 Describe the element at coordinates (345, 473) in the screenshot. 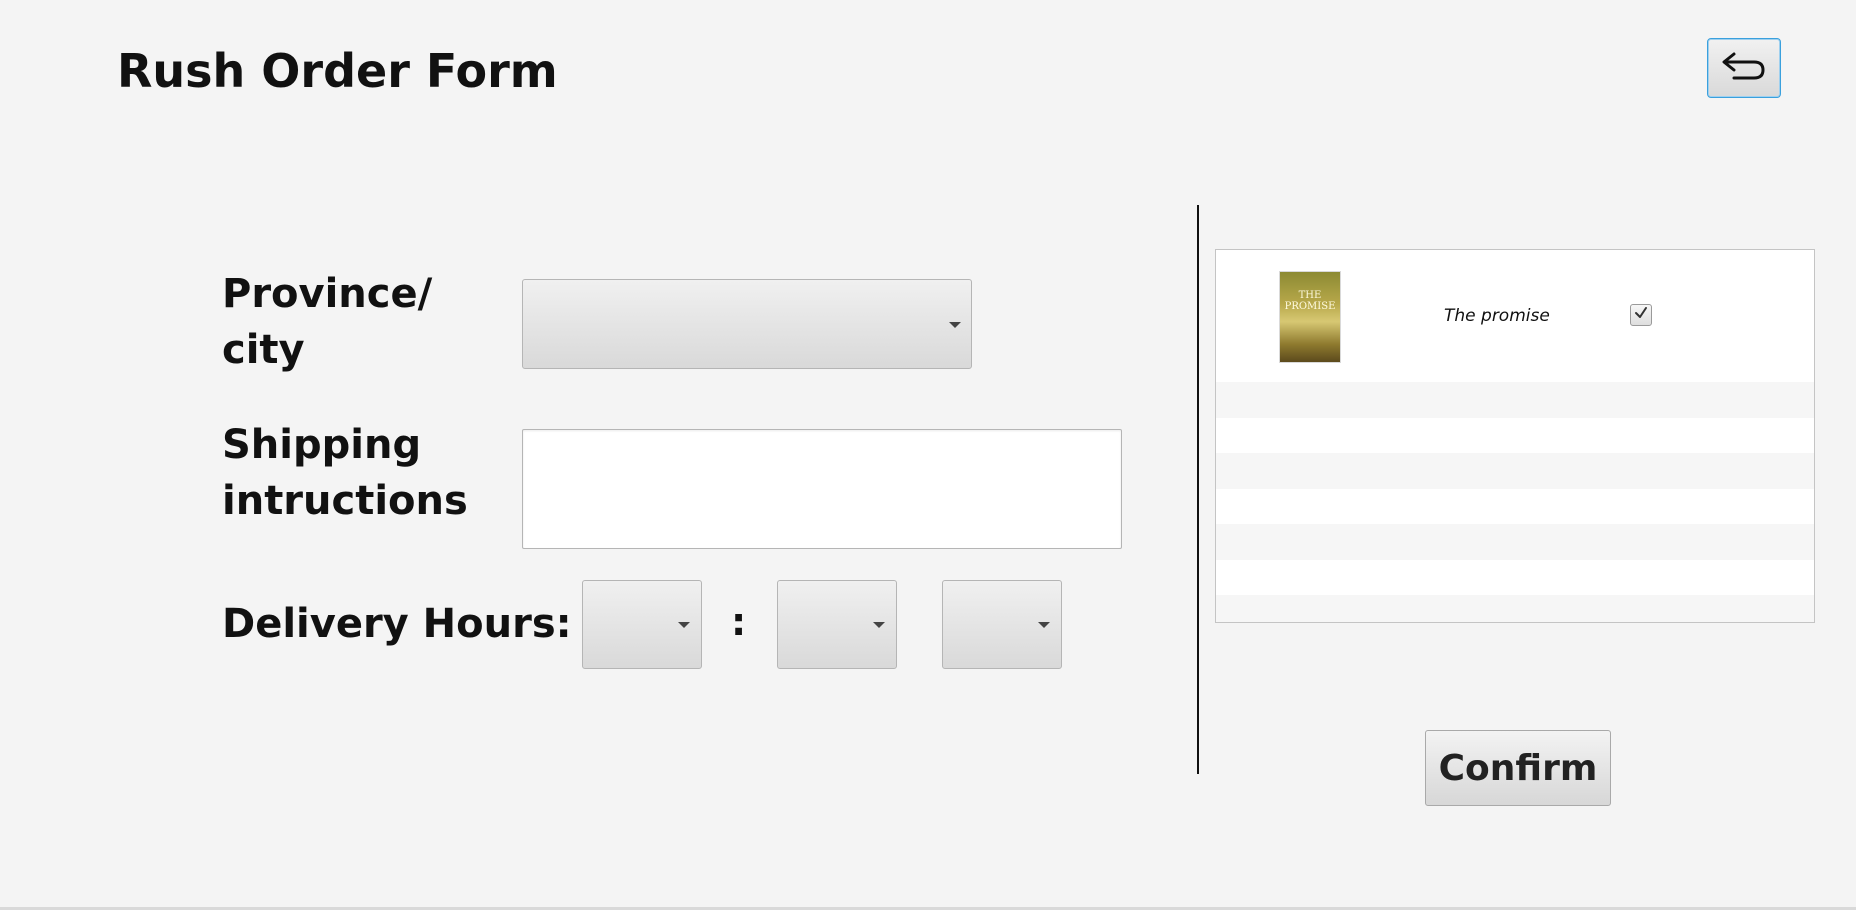

I see `shipping-instructions-label: Shipping intructions` at that location.